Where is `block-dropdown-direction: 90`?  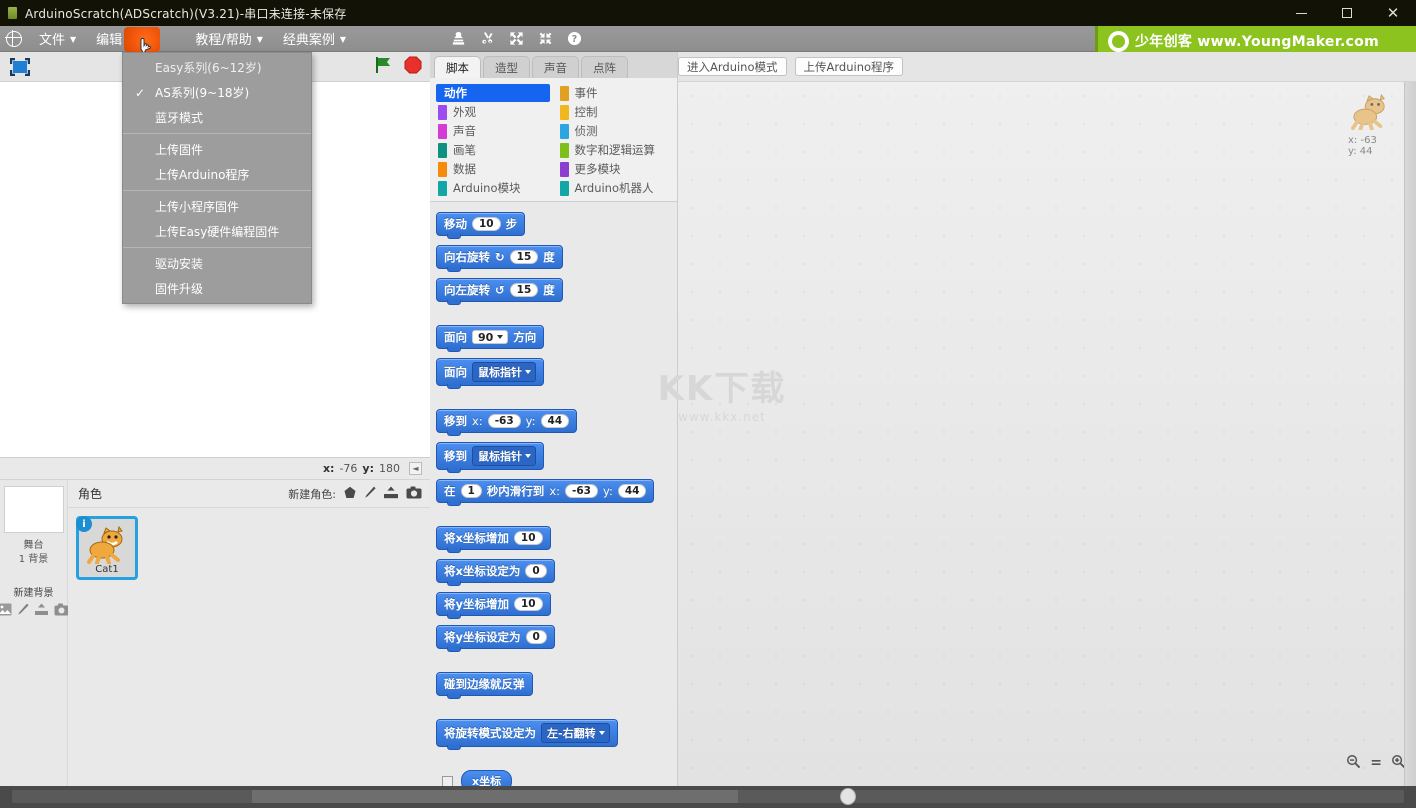 block-dropdown-direction: 90 is located at coordinates (490, 337).